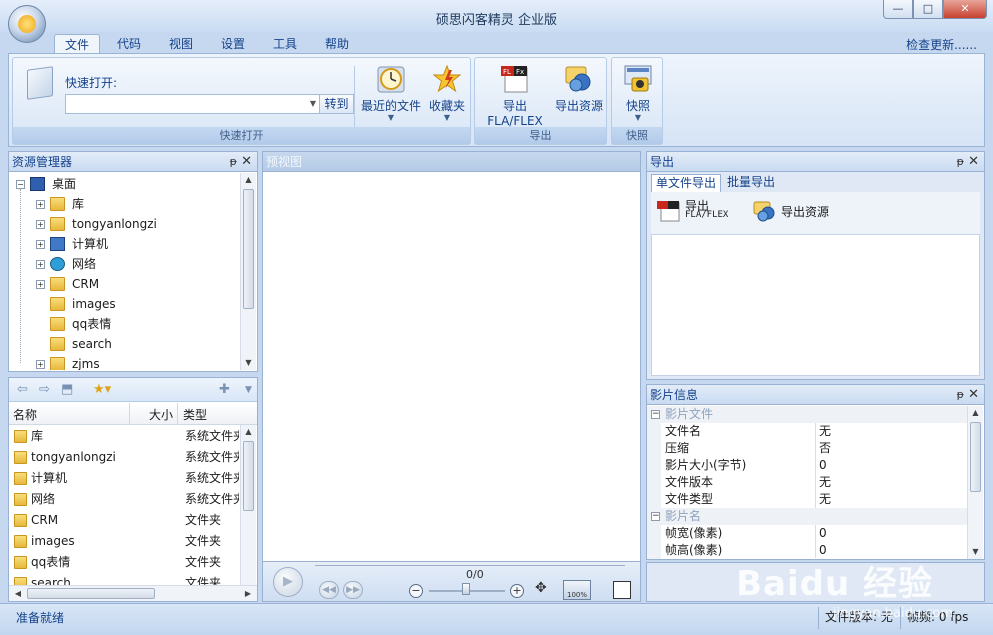 This screenshot has width=993, height=635. What do you see at coordinates (224, 389) in the screenshot?
I see `add-icon: ✚` at bounding box center [224, 389].